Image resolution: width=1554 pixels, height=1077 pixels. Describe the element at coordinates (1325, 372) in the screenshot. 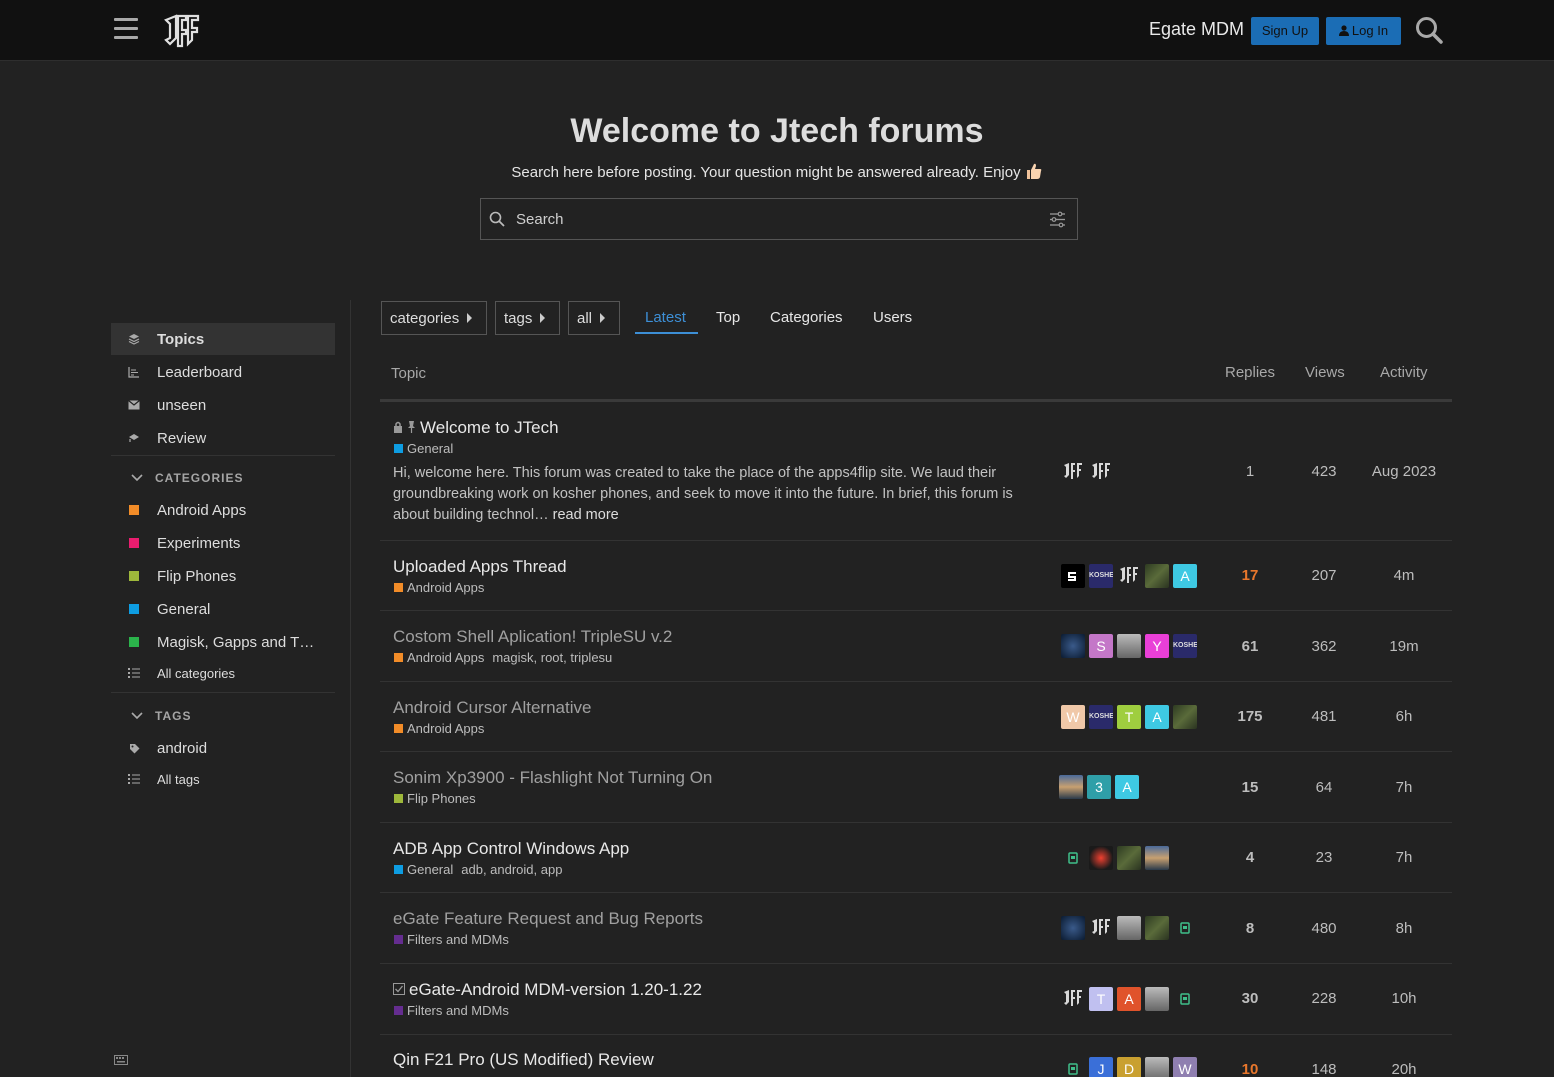

I see `column-header-views: Views` at that location.